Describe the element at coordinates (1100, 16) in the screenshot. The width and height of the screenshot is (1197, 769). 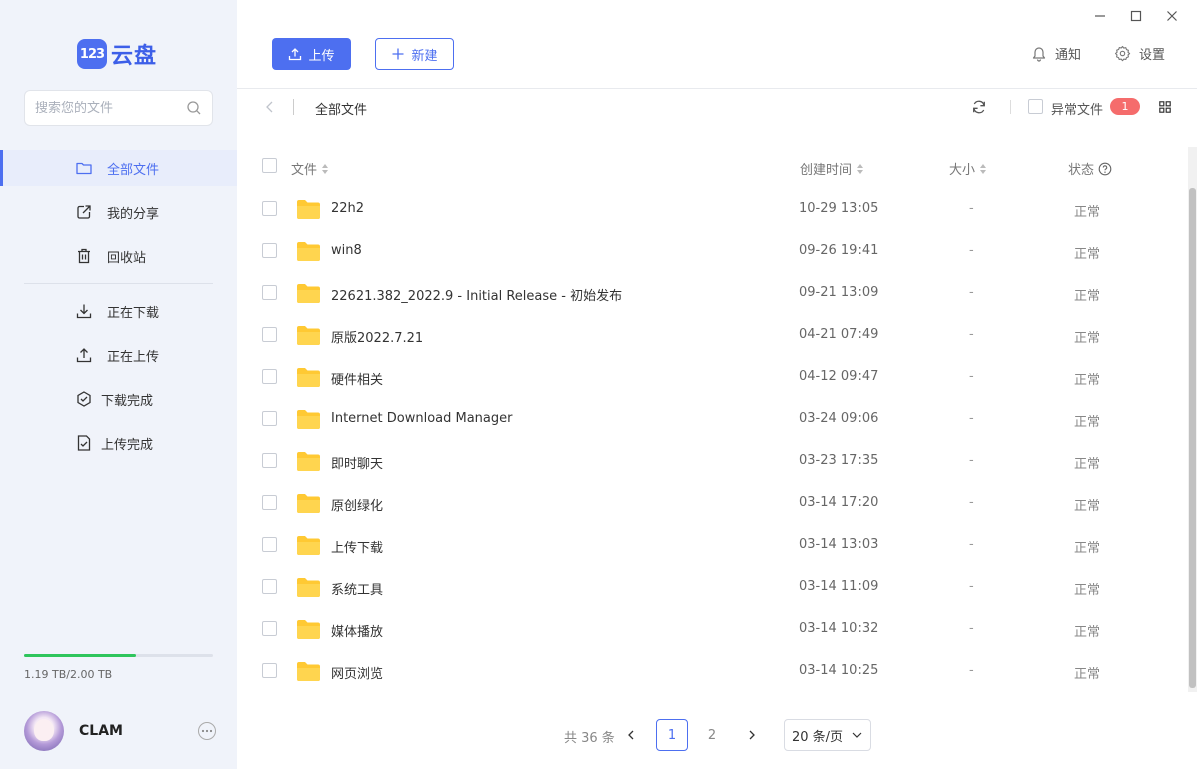
I see `minimize-button` at that location.